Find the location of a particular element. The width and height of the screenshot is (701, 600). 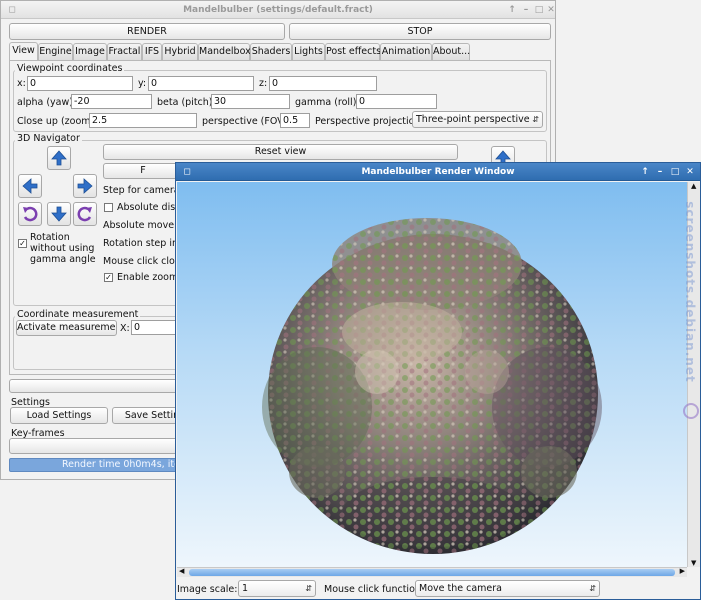

main-close-icon: ✕ is located at coordinates (551, 10).